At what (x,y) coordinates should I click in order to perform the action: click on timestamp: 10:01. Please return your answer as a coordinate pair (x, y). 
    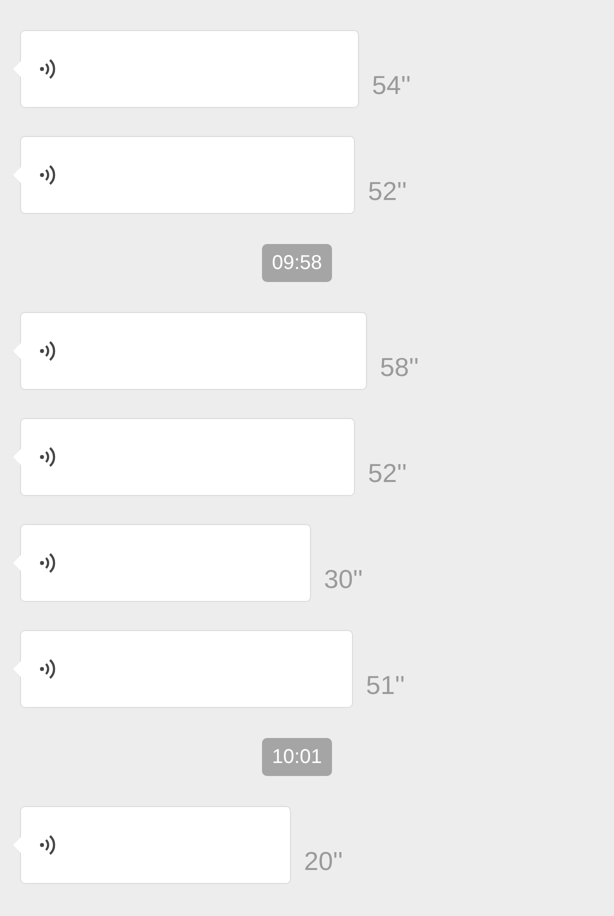
    Looking at the image, I should click on (297, 757).